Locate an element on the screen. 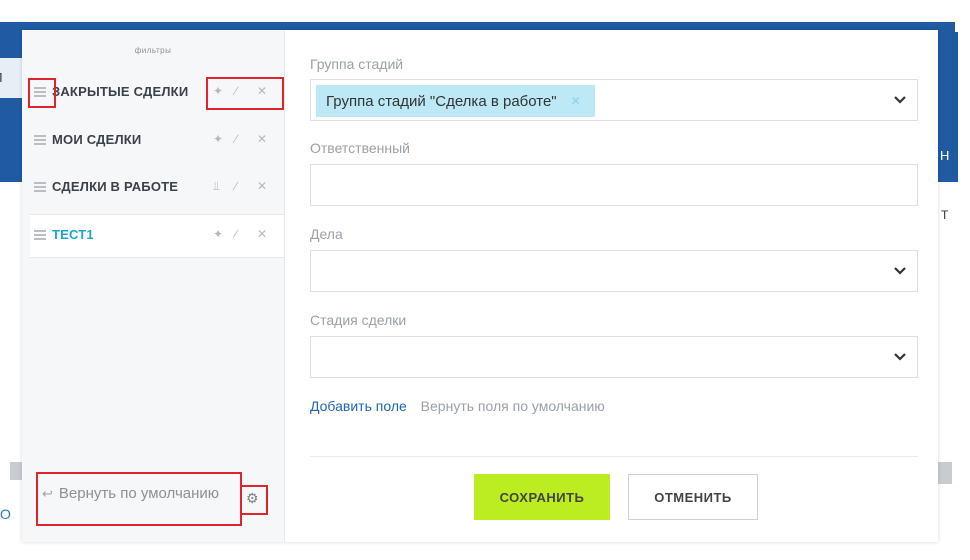  background-right-block is located at coordinates (945, 473).